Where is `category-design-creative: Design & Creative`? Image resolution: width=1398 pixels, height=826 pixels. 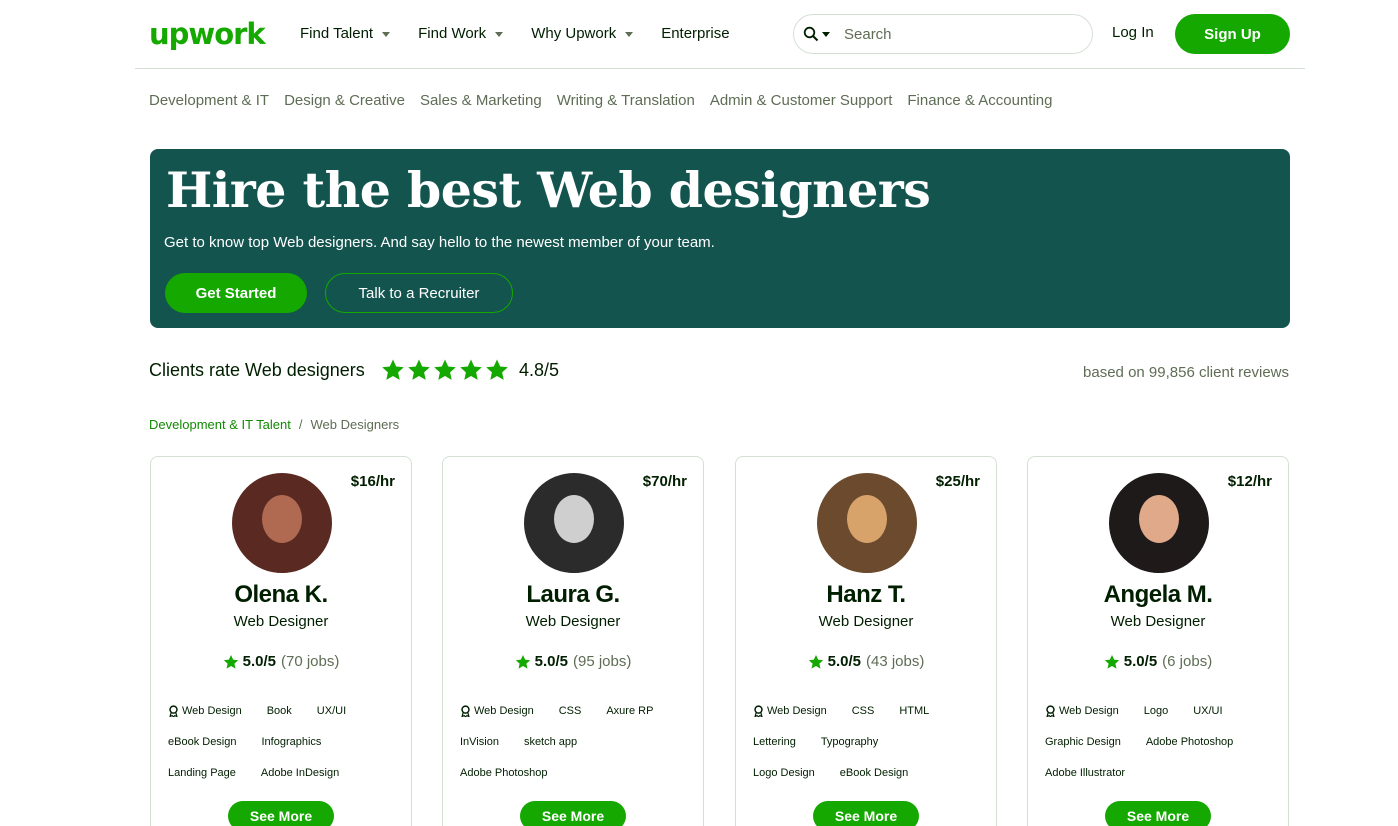 category-design-creative: Design & Creative is located at coordinates (344, 100).